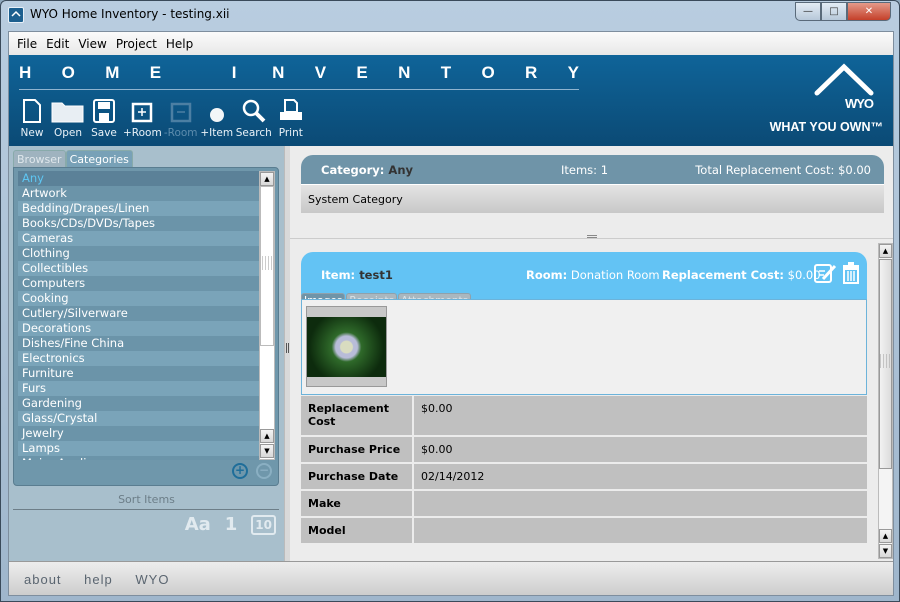 The image size is (900, 602). What do you see at coordinates (104, 118) in the screenshot?
I see `save-button: Save` at bounding box center [104, 118].